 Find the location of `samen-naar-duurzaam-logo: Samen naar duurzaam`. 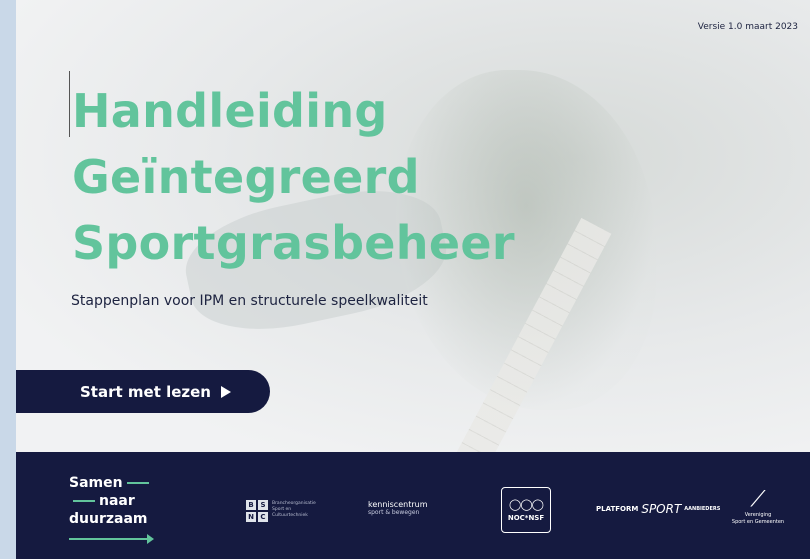

samen-naar-duurzaam-logo: Samen naar duurzaam is located at coordinates (111, 501).